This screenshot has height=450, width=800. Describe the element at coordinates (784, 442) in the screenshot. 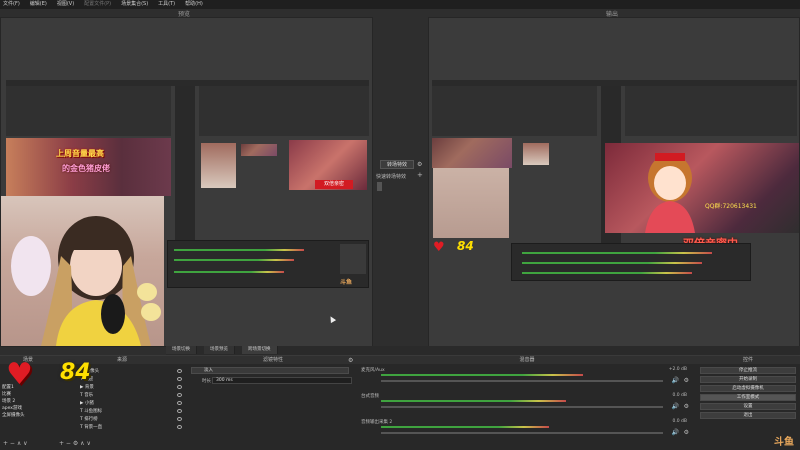

I see `douyu-watermark: 斗鱼` at that location.